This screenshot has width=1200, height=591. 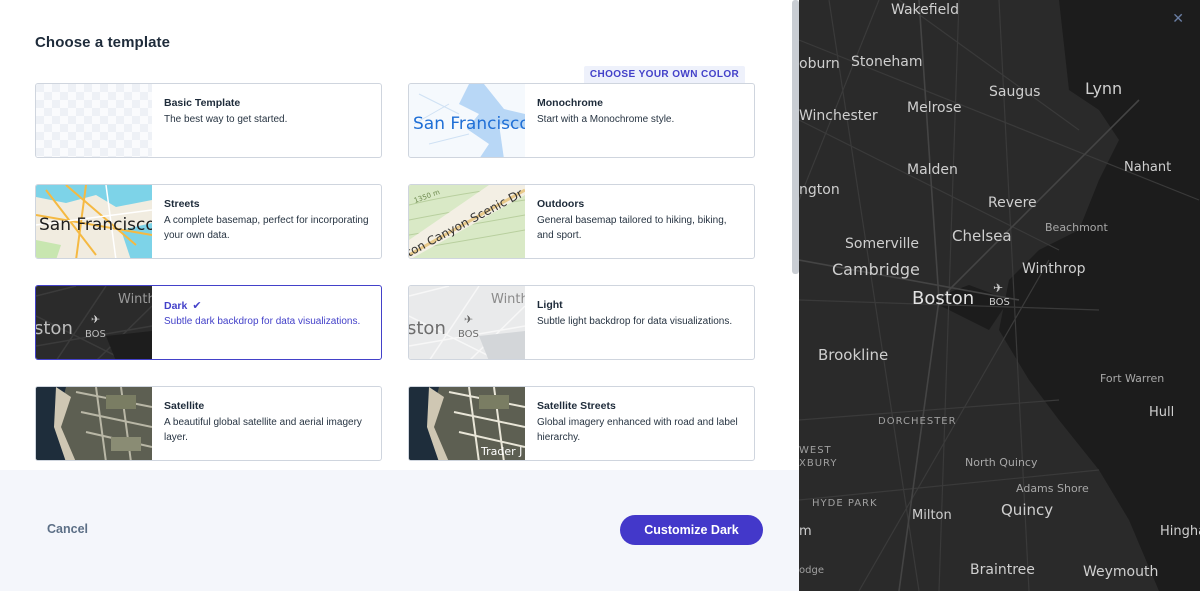 What do you see at coordinates (184, 406) in the screenshot?
I see `template-name: Satellite` at bounding box center [184, 406].